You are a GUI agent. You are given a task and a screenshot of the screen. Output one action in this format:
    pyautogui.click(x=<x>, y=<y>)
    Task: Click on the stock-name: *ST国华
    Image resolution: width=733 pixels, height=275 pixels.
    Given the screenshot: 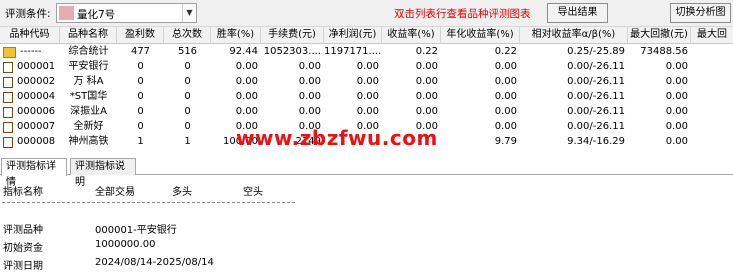 What is the action you would take?
    pyautogui.click(x=88, y=96)
    